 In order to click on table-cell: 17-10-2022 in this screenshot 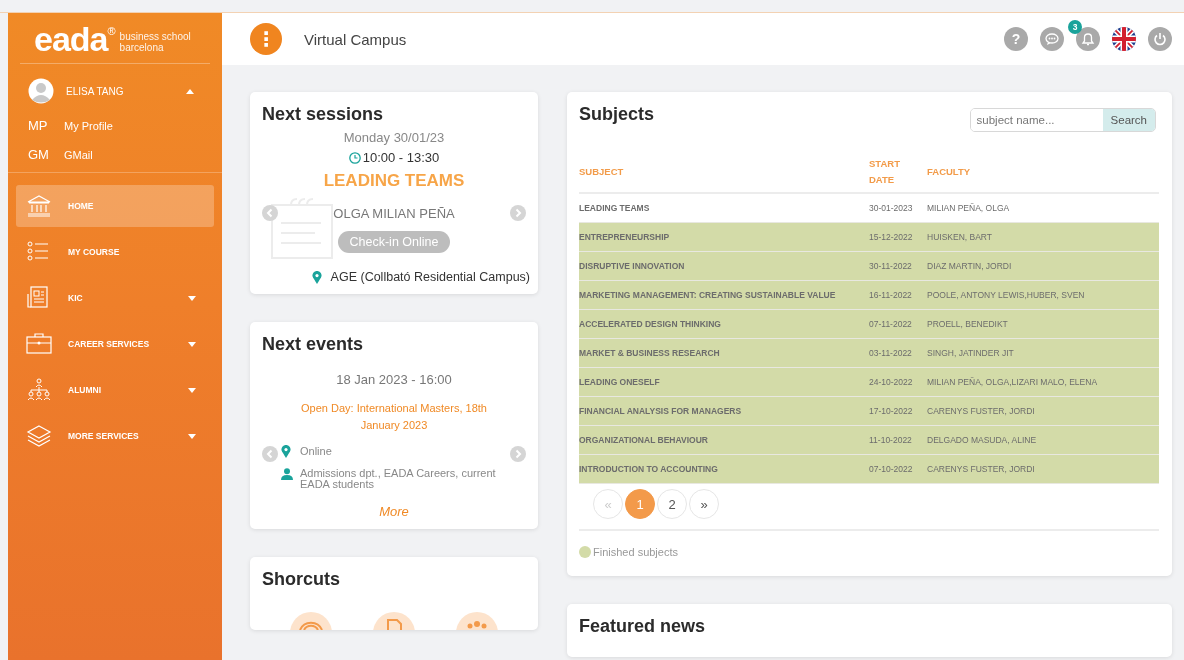, I will do `click(898, 411)`.